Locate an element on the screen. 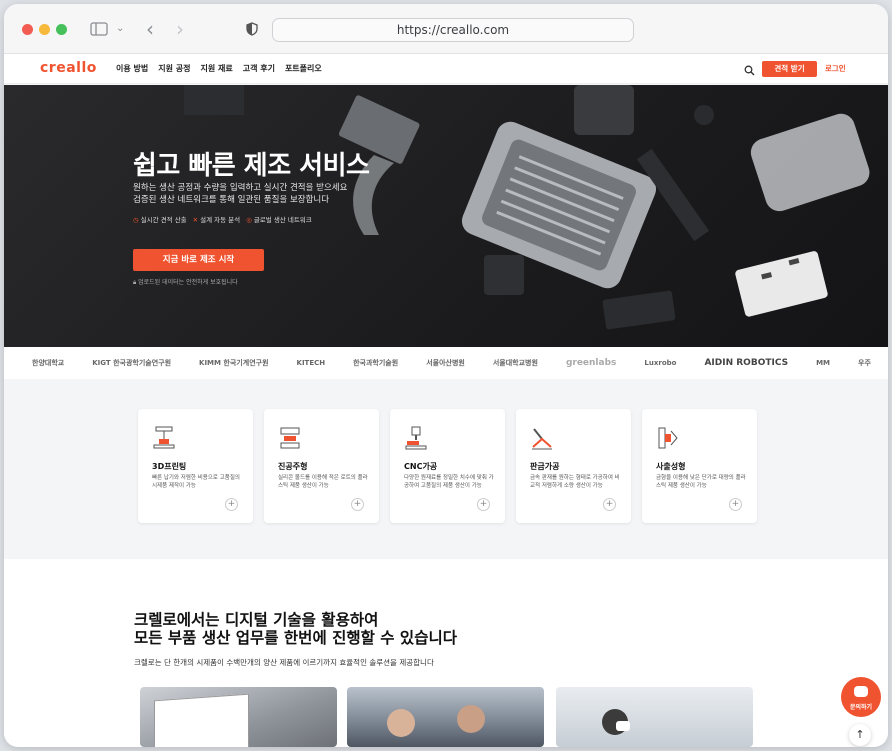 Image resolution: width=892 pixels, height=751 pixels. service-card-injection-molding: 사출성형 금형을 이용해 낮은 단가로 대량의 플라스틱 제품 생산이 가능 + is located at coordinates (699, 466).